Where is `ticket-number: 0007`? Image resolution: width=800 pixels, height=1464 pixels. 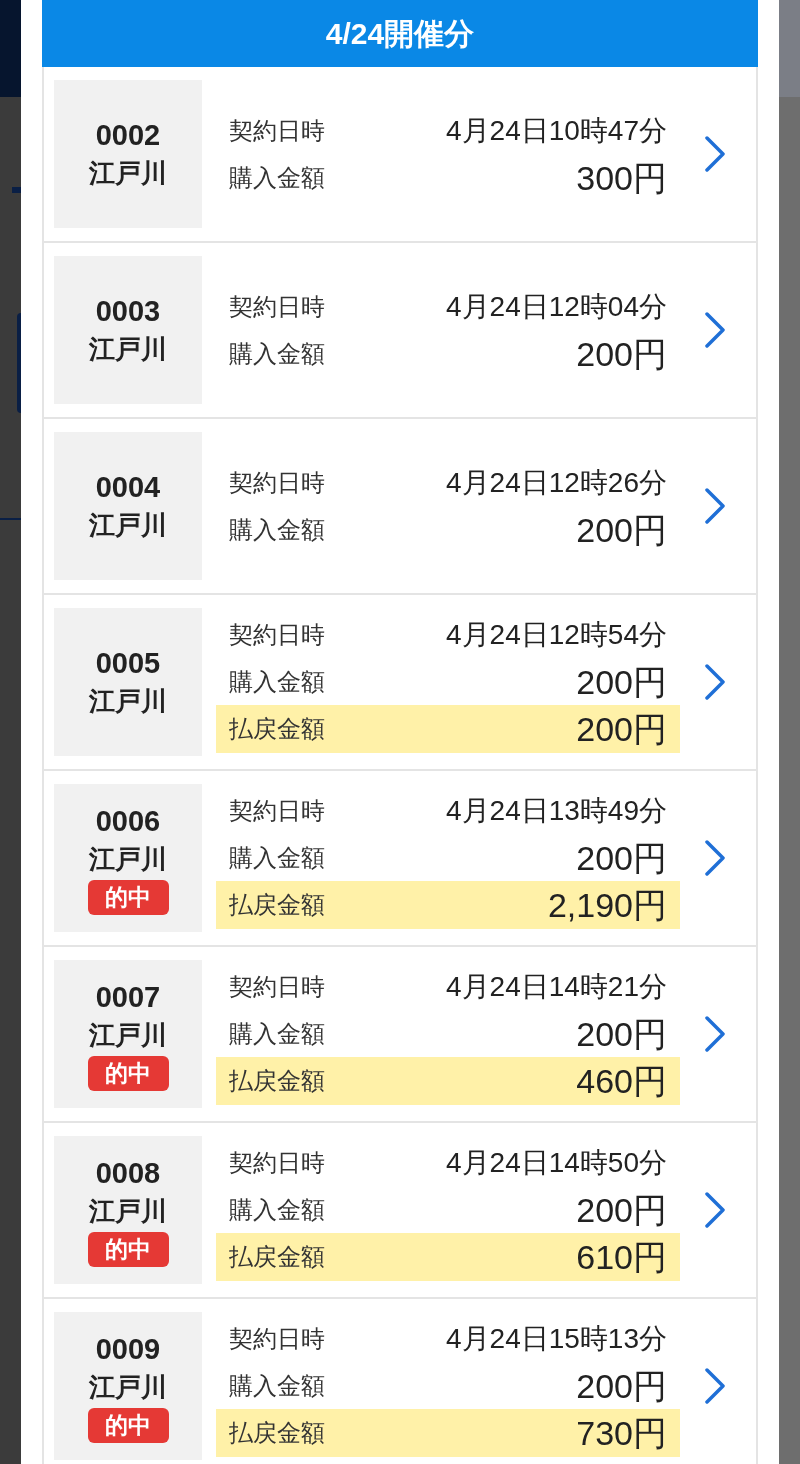 ticket-number: 0007 is located at coordinates (128, 997).